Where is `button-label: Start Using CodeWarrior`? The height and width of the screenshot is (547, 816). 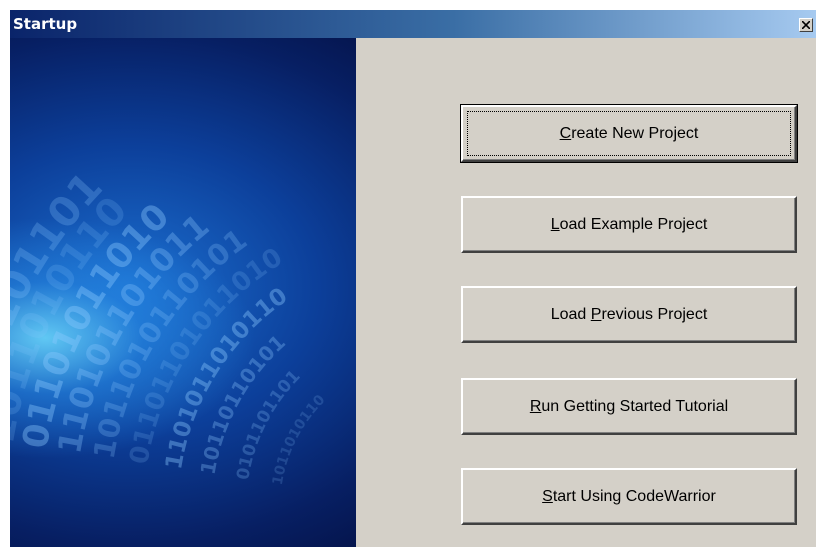
button-label: Start Using CodeWarrior is located at coordinates (629, 497).